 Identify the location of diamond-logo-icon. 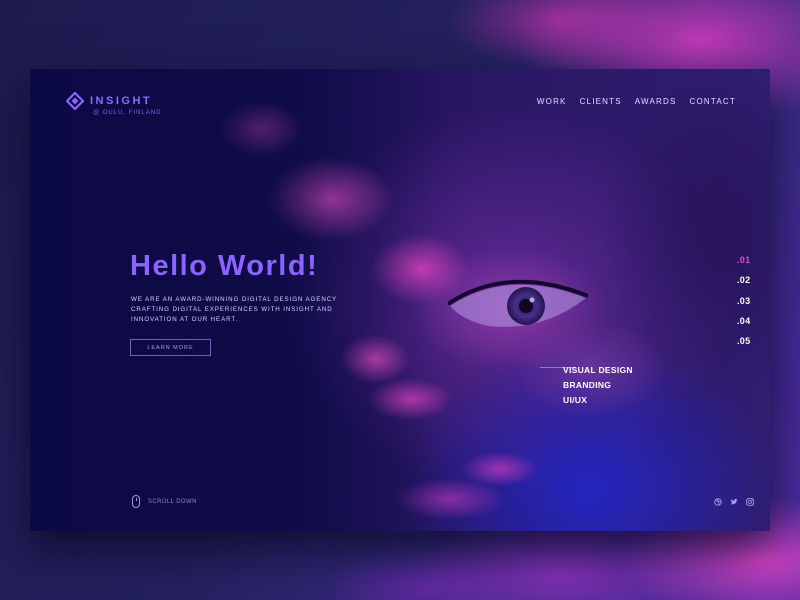
(75, 101).